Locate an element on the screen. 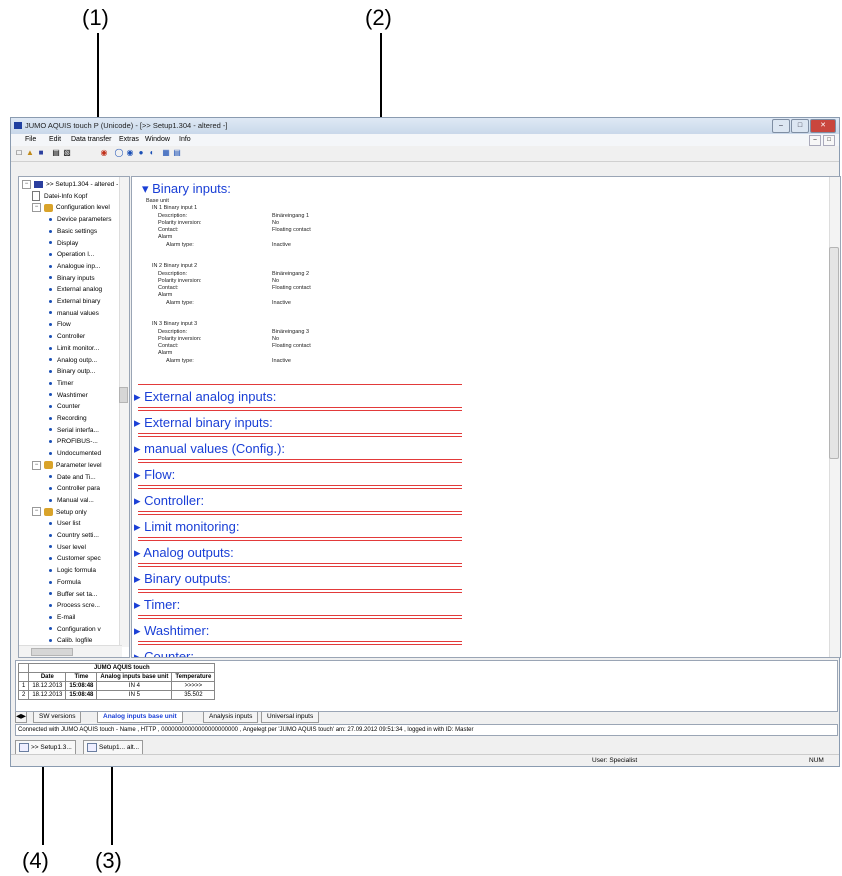 This screenshot has height=876, width=842. transfer-to-device-icon: ◯ is located at coordinates (119, 153).